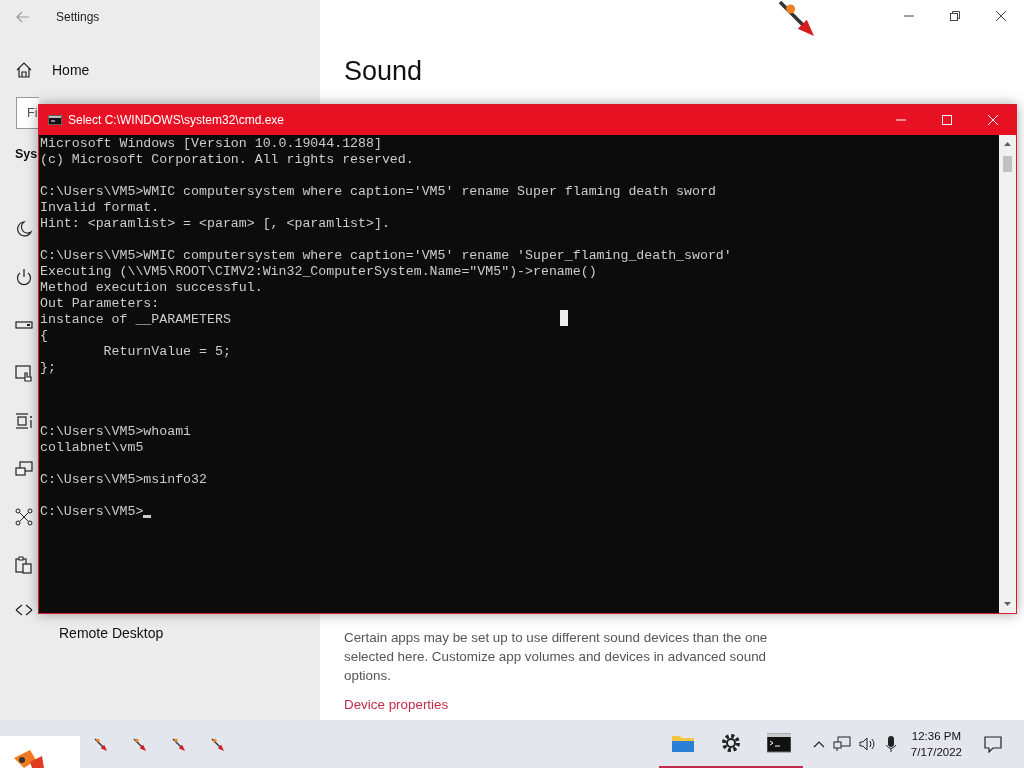 The height and width of the screenshot is (768, 1024). I want to click on clock-time: 12:36 PM, so click(936, 736).